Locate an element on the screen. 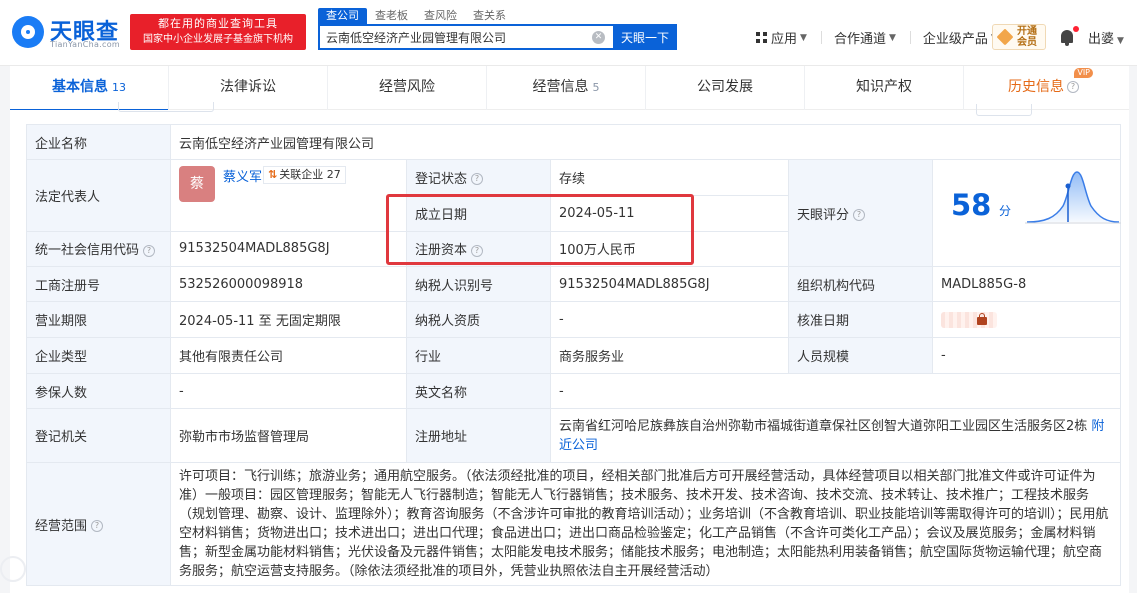  nav-apps: 应用 ▼ is located at coordinates (781, 37).